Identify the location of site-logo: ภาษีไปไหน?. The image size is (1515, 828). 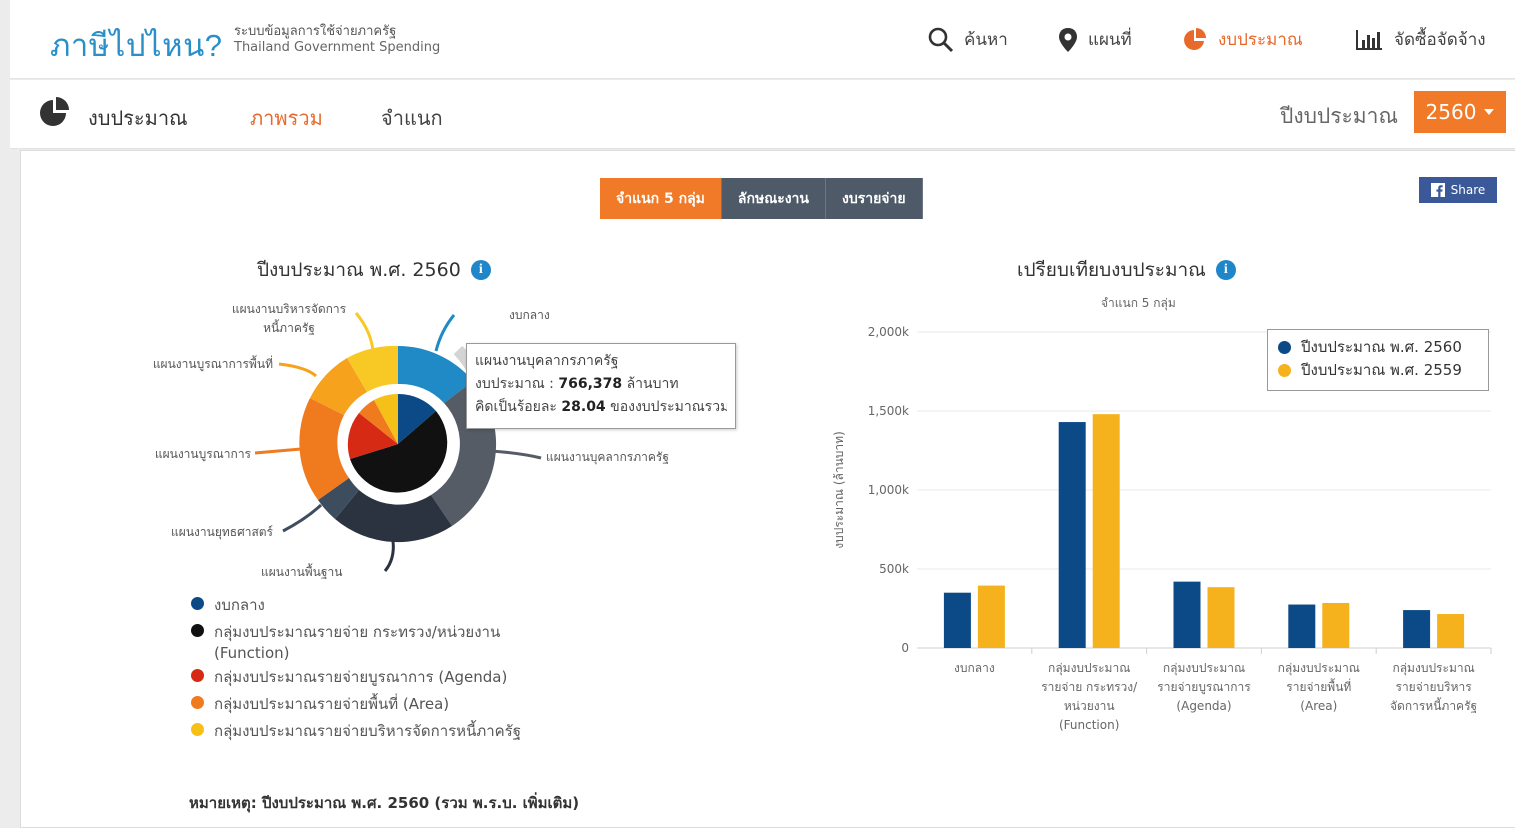
(136, 45).